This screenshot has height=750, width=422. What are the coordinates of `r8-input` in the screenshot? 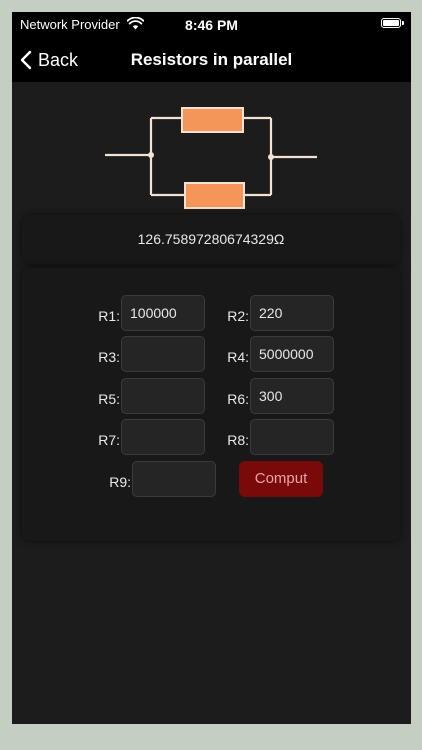 It's located at (292, 437).